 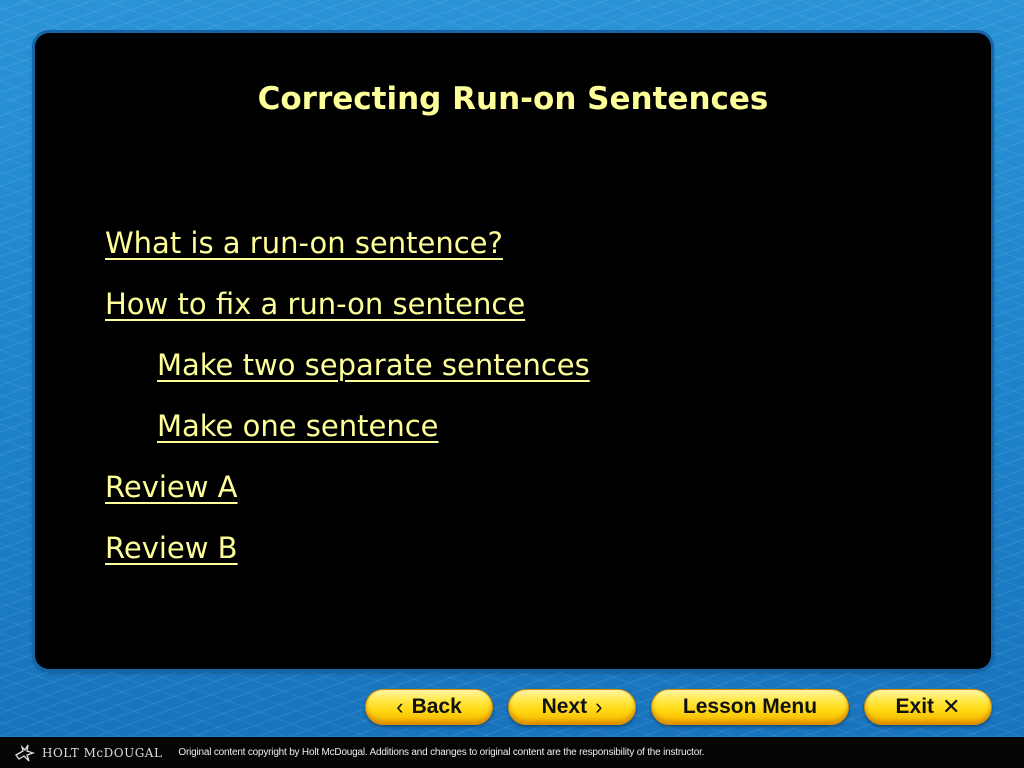 What do you see at coordinates (347, 253) in the screenshot?
I see `link-what-is-run-on: What is a run-on sentence?` at bounding box center [347, 253].